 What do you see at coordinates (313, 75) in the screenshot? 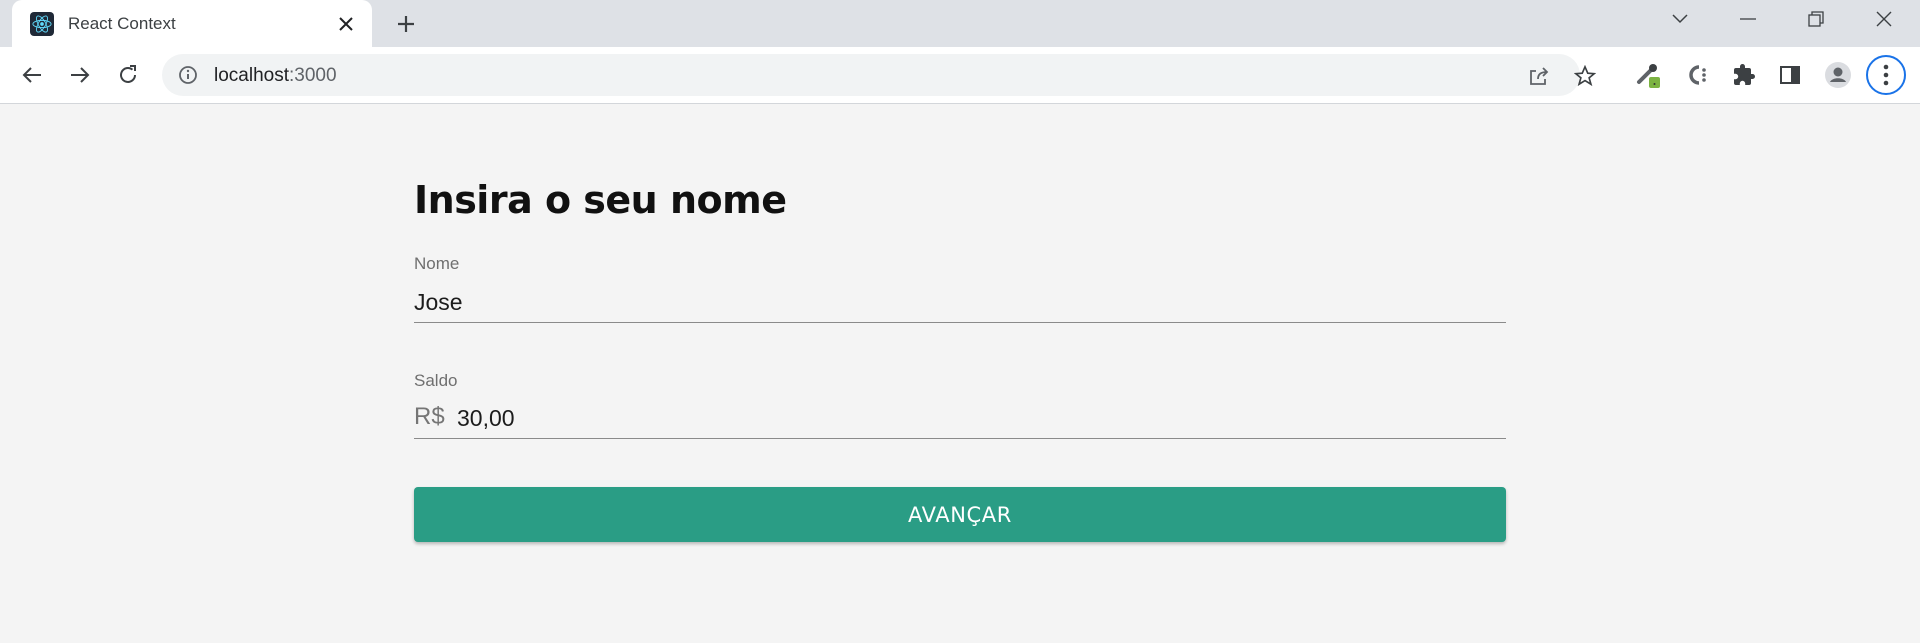
I see `url-port: :3000` at bounding box center [313, 75].